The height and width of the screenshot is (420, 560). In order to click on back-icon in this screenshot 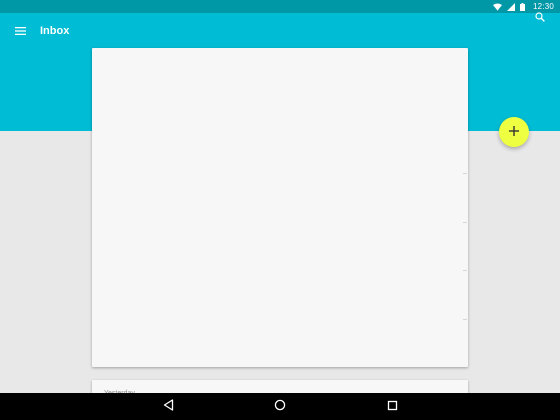, I will do `click(168, 407)`.